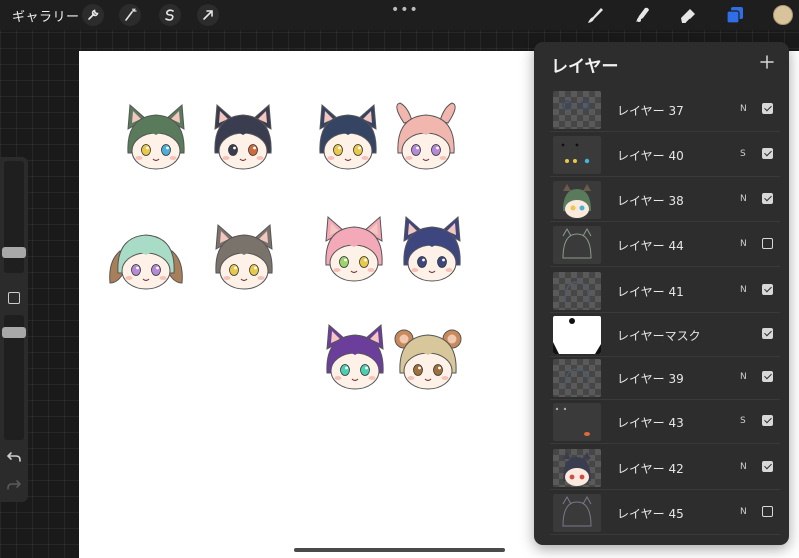 The image size is (799, 558). What do you see at coordinates (208, 15) in the screenshot?
I see `transform-icon` at bounding box center [208, 15].